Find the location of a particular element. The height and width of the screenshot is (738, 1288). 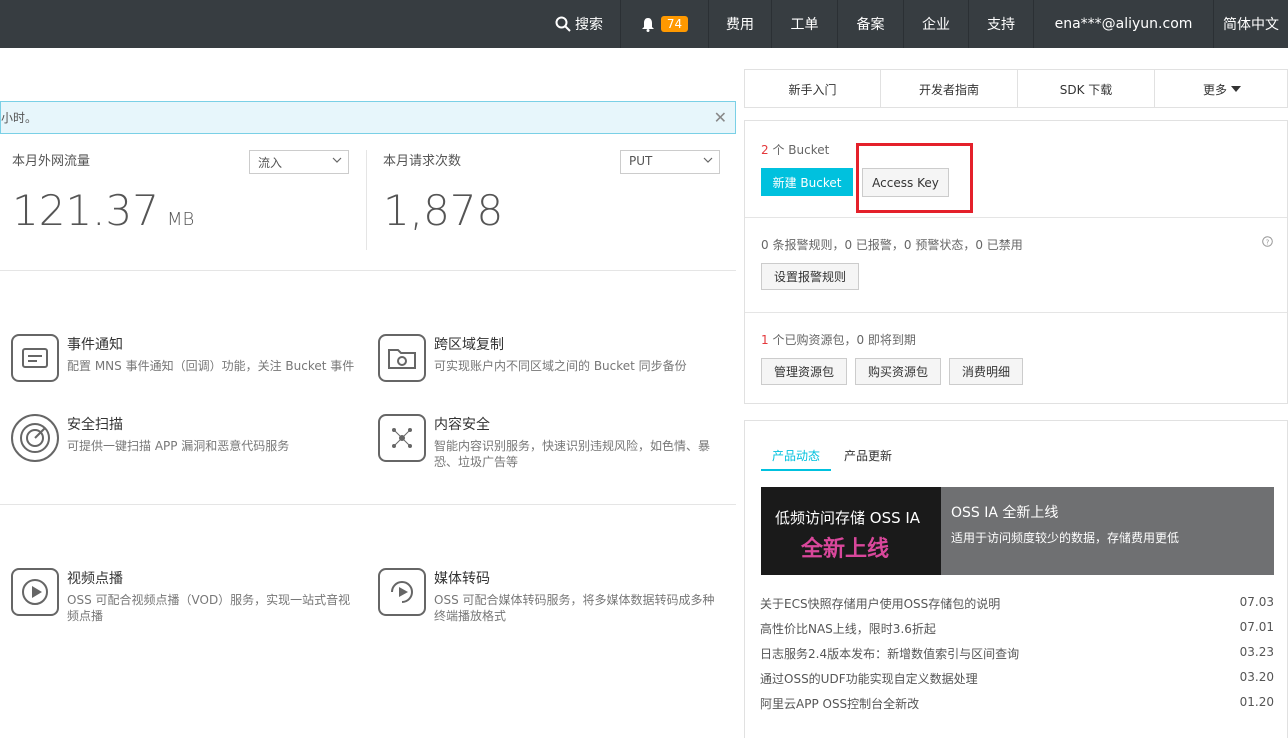

feature-title: 内容安全 is located at coordinates (462, 425).